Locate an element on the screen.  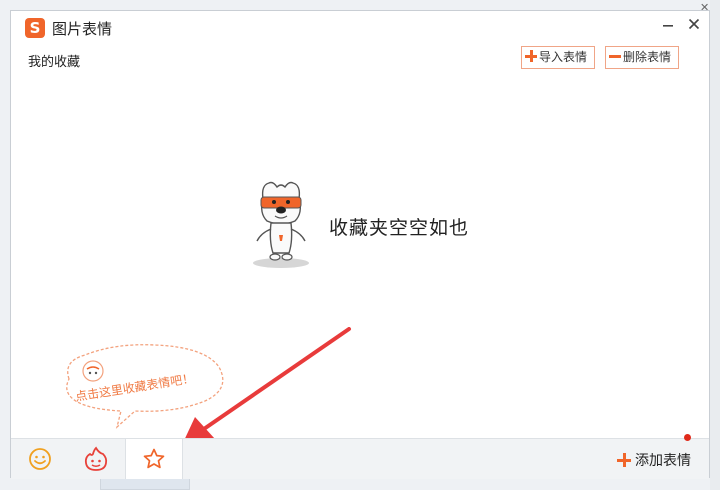
tab-hot is located at coordinates (96, 459).